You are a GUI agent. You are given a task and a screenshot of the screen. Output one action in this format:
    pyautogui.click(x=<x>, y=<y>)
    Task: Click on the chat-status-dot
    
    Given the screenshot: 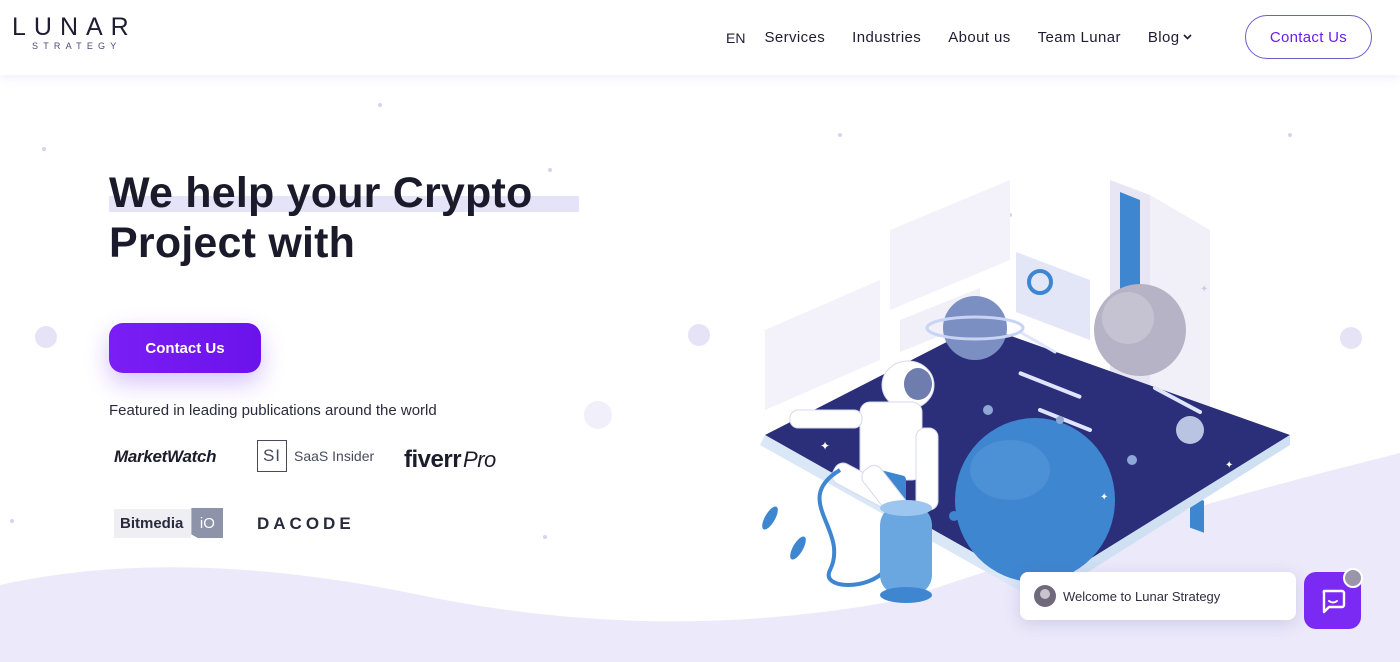 What is the action you would take?
    pyautogui.click(x=1353, y=578)
    